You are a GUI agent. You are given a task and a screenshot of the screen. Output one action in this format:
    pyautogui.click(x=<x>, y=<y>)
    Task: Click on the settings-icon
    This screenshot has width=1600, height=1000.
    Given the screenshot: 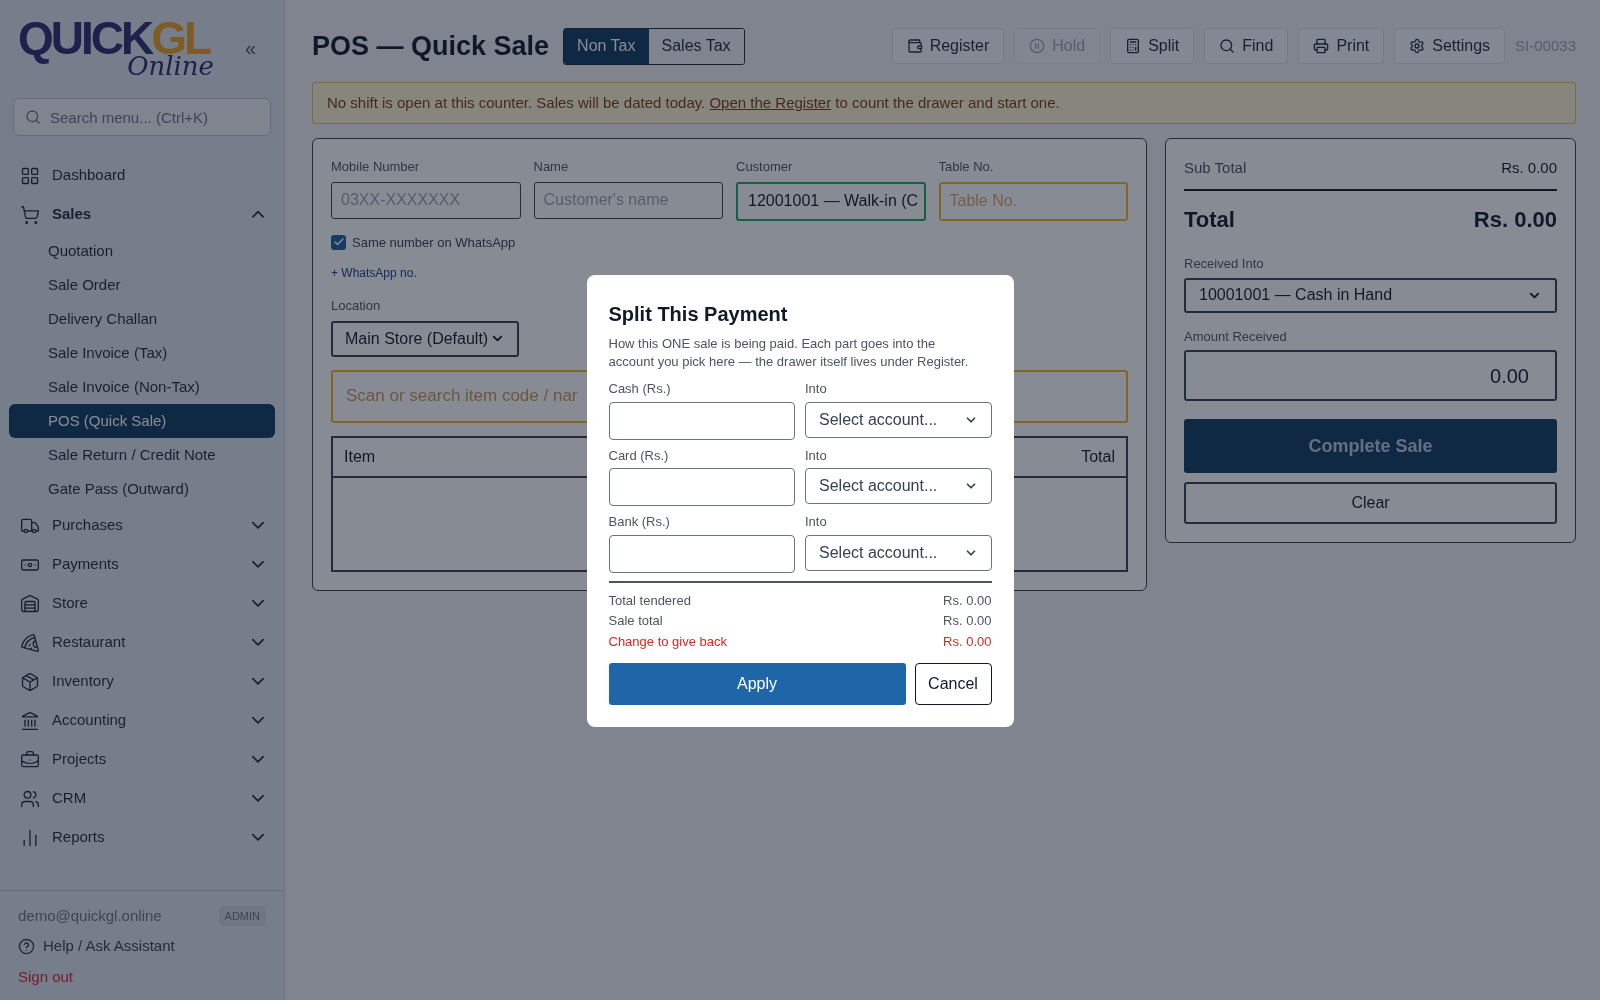 What is the action you would take?
    pyautogui.click(x=1417, y=46)
    